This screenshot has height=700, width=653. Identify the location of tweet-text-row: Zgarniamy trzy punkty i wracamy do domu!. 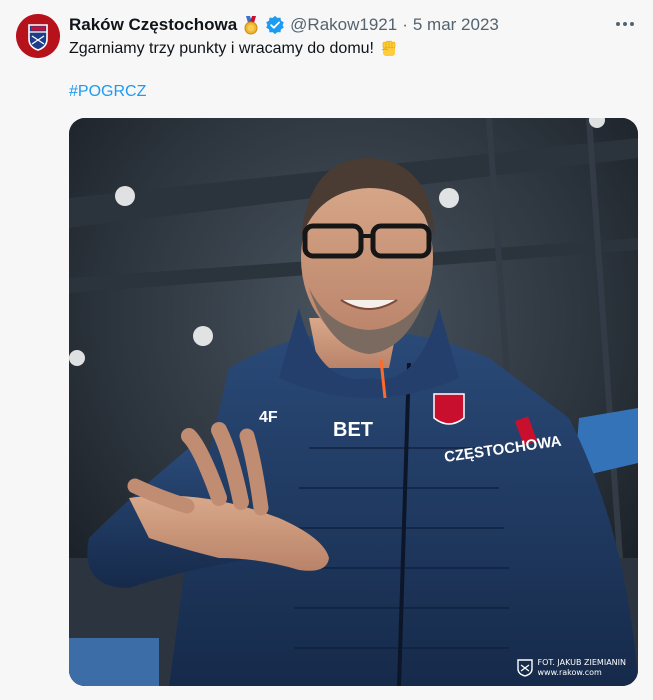
(234, 49).